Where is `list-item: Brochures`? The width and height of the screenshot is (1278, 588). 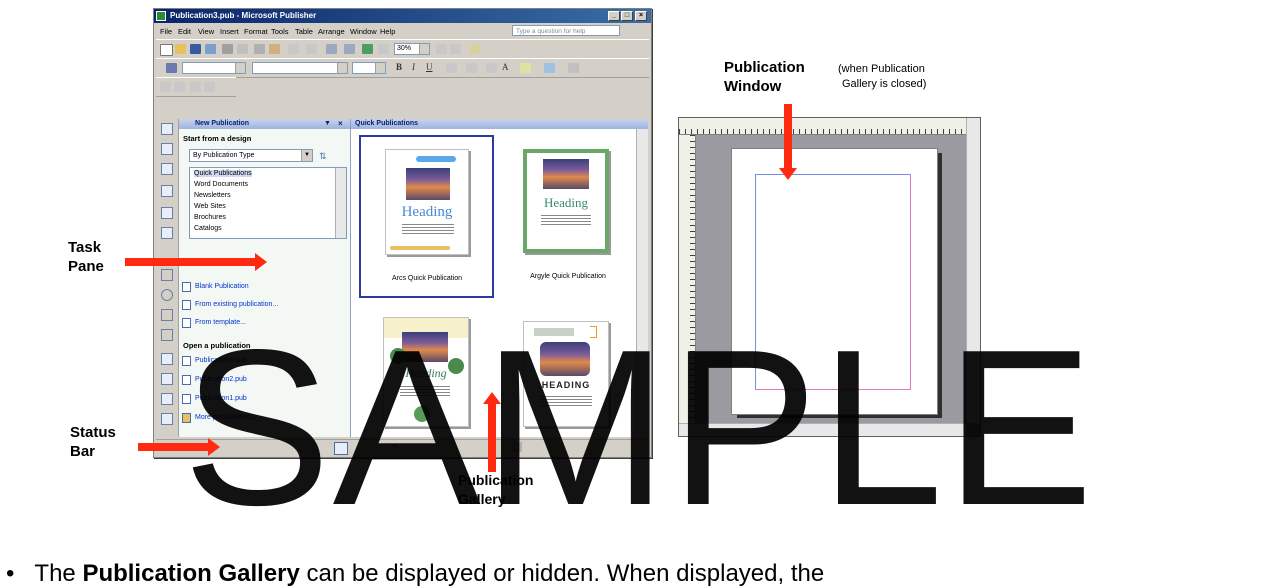
list-item: Brochures is located at coordinates (210, 217).